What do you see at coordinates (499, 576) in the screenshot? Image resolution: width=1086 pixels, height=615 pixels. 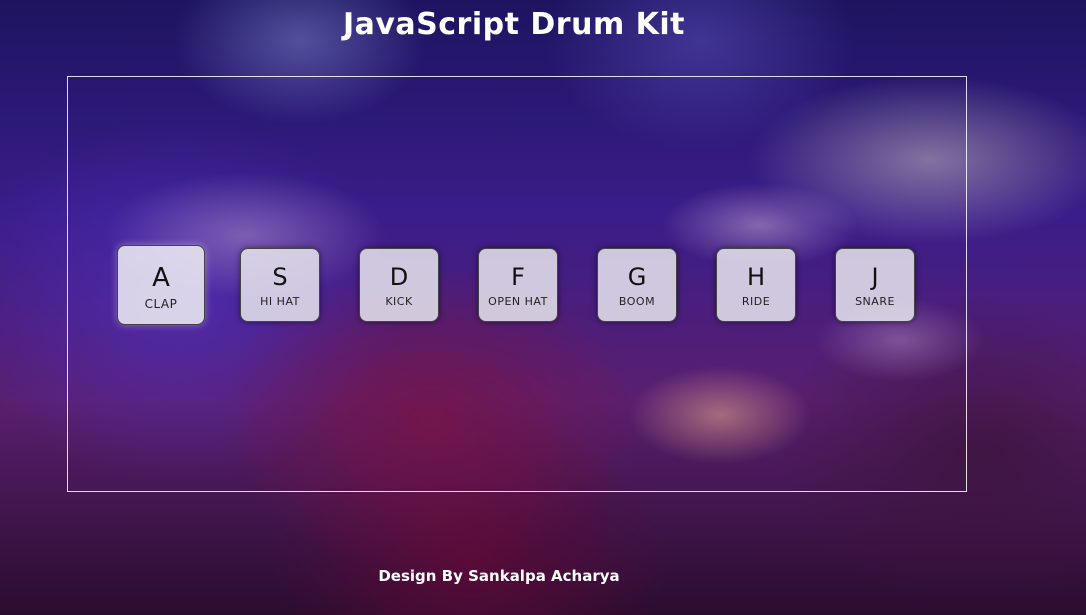 I see `footer-credit: Design By Sankalpa Acharya` at bounding box center [499, 576].